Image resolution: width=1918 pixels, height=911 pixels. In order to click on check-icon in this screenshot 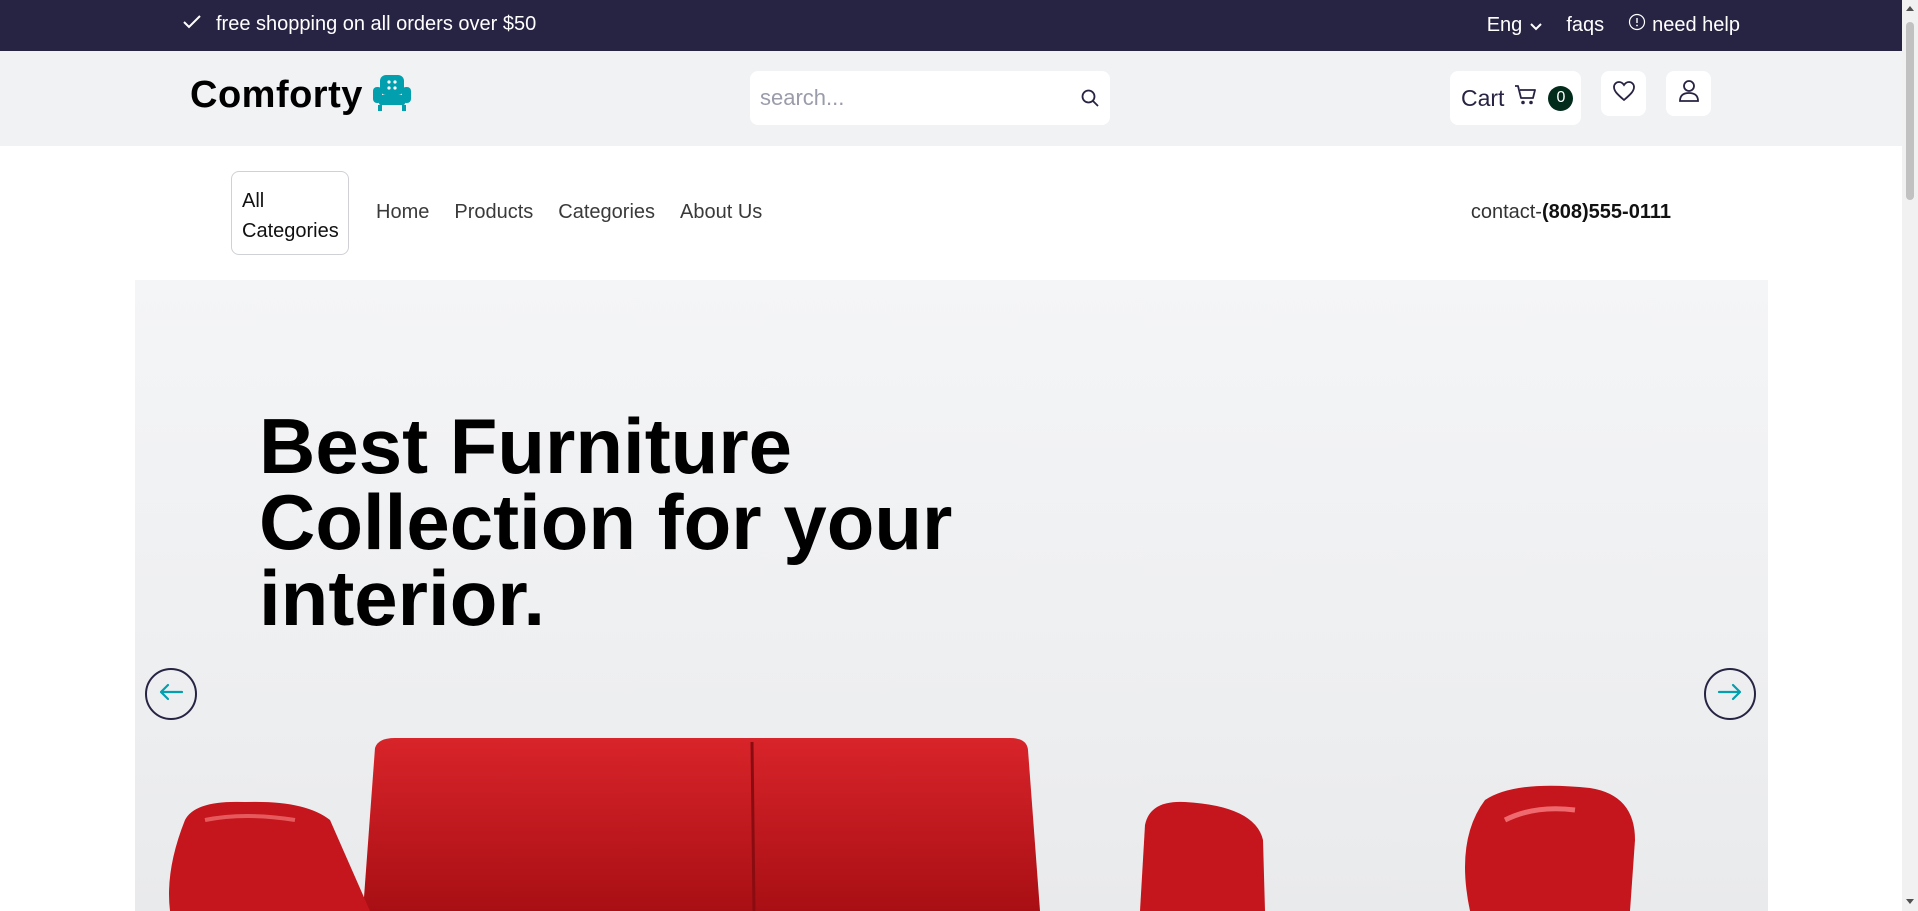, I will do `click(192, 24)`.